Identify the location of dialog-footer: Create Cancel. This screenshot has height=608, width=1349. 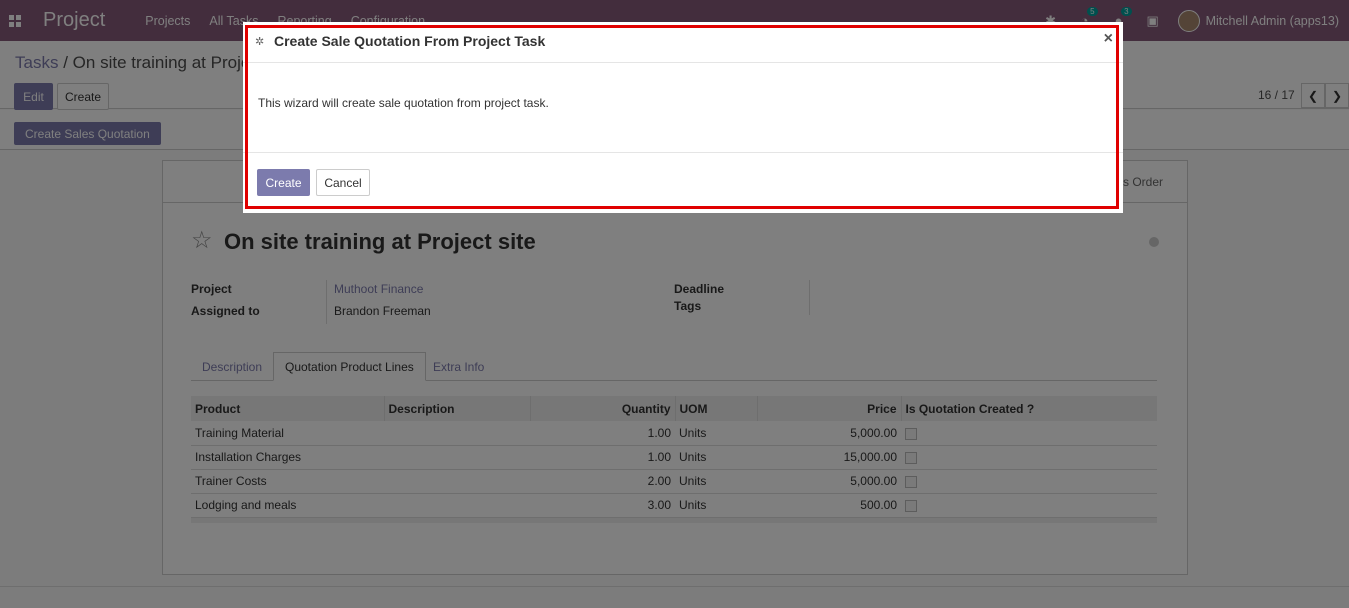
(683, 182).